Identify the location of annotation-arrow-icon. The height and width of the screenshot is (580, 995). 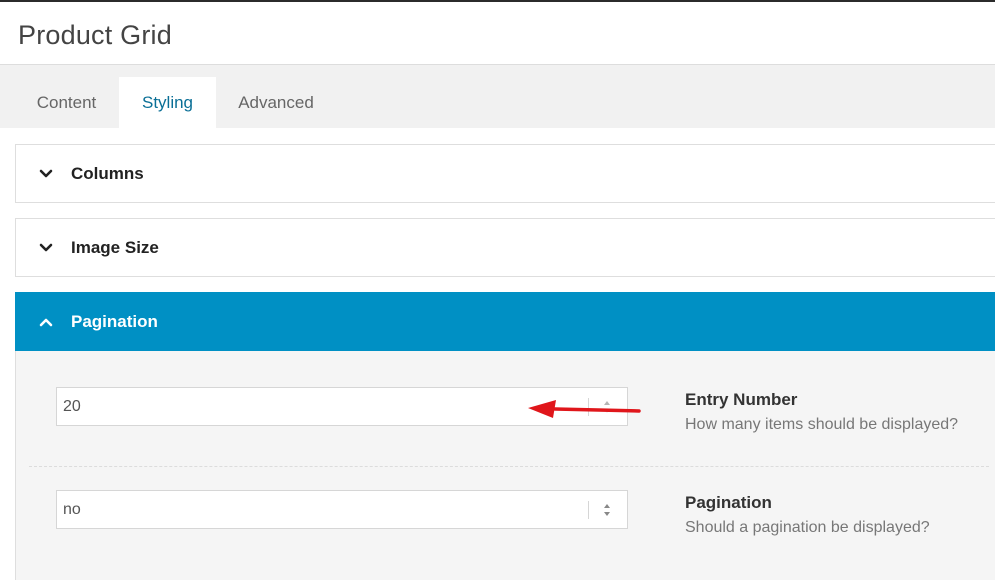
(584, 409).